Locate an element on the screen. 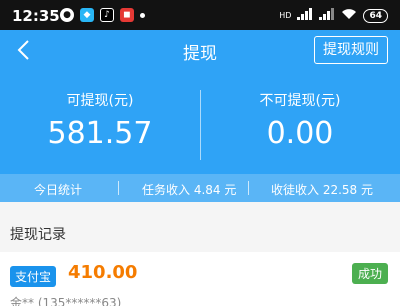 The image size is (400, 306). app-red-icon: ◼ is located at coordinates (127, 15).